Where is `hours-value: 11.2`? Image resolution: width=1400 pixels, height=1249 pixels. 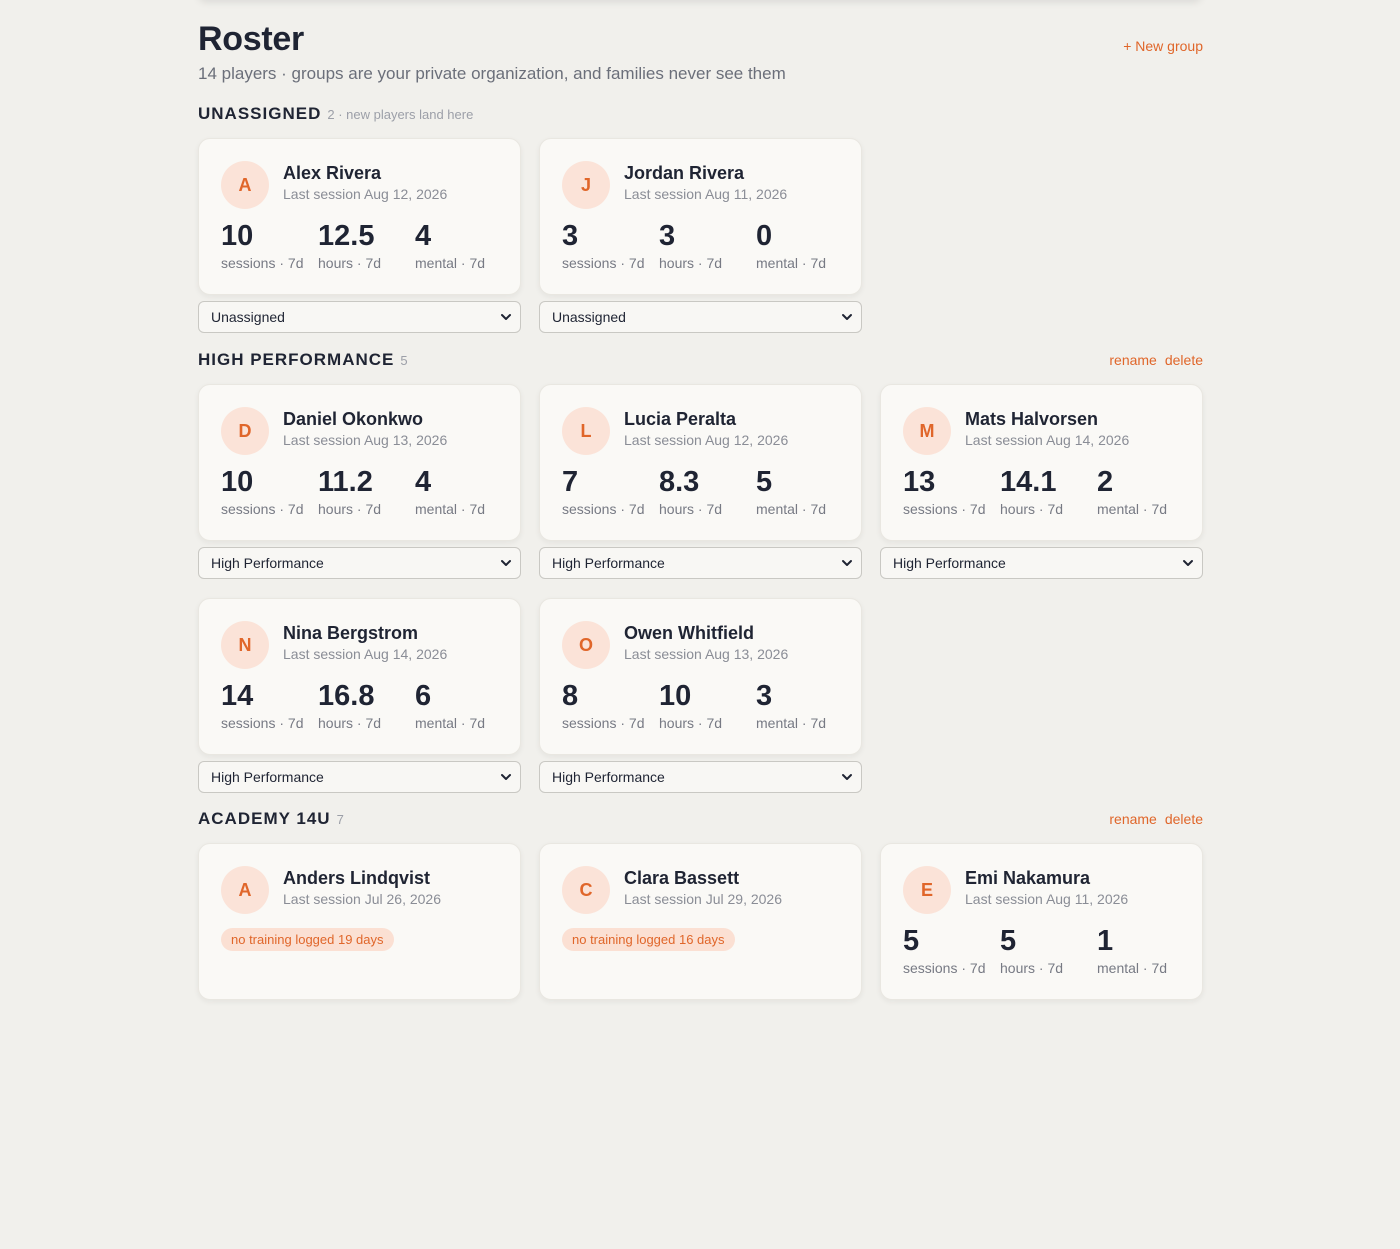
hours-value: 11.2 is located at coordinates (345, 482).